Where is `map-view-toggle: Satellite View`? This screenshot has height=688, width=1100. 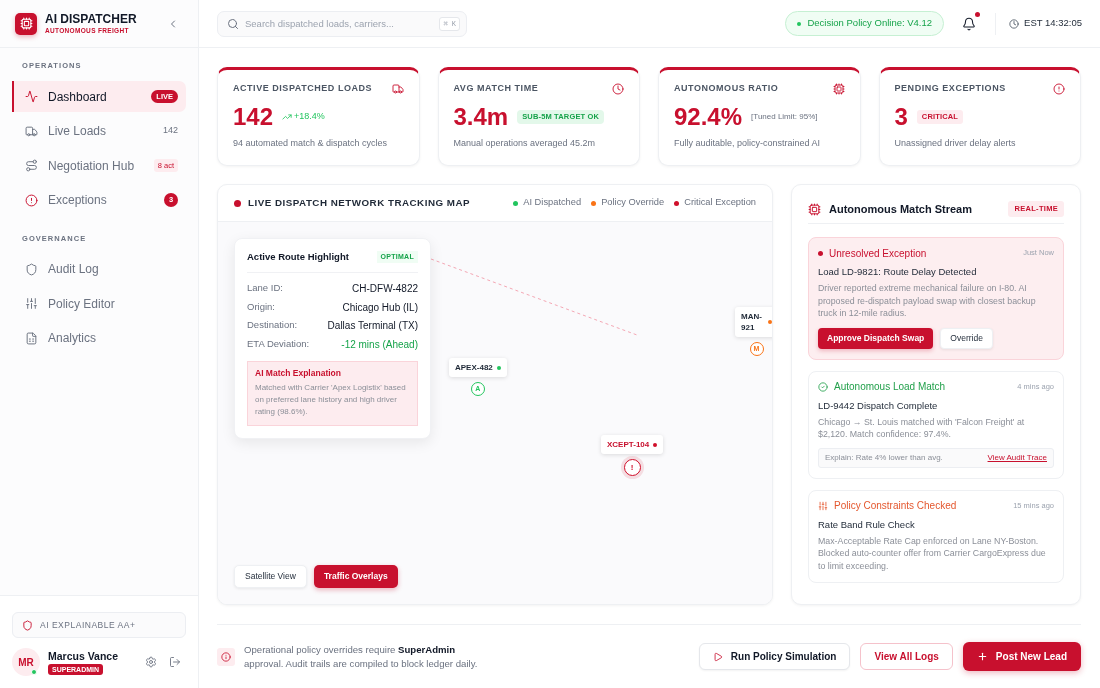
map-view-toggle: Satellite View is located at coordinates (270, 576).